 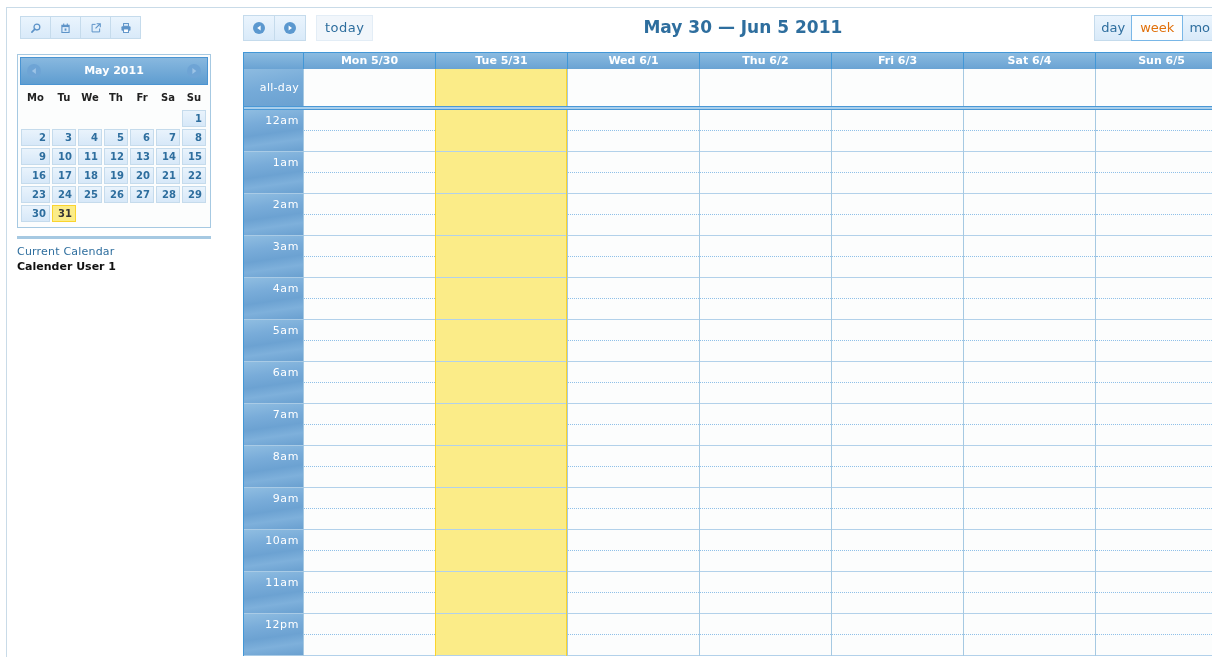 I want to click on date-button: 28, so click(x=168, y=194).